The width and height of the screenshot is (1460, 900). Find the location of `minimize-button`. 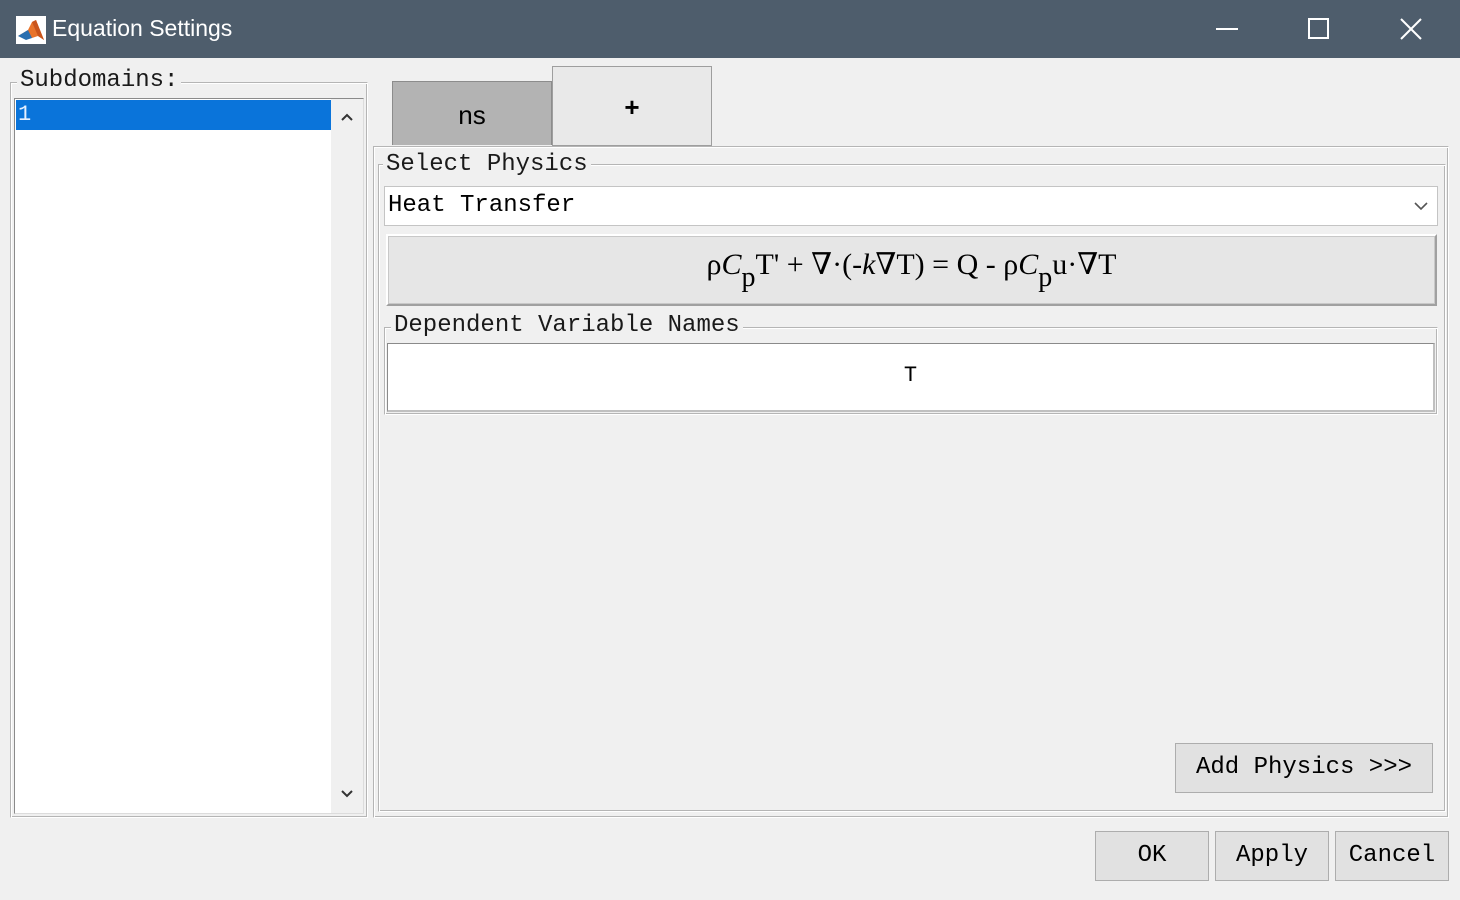

minimize-button is located at coordinates (1227, 29).